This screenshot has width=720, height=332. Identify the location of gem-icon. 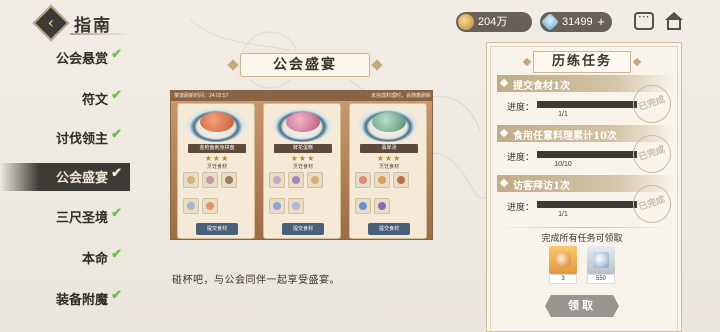
(550, 22).